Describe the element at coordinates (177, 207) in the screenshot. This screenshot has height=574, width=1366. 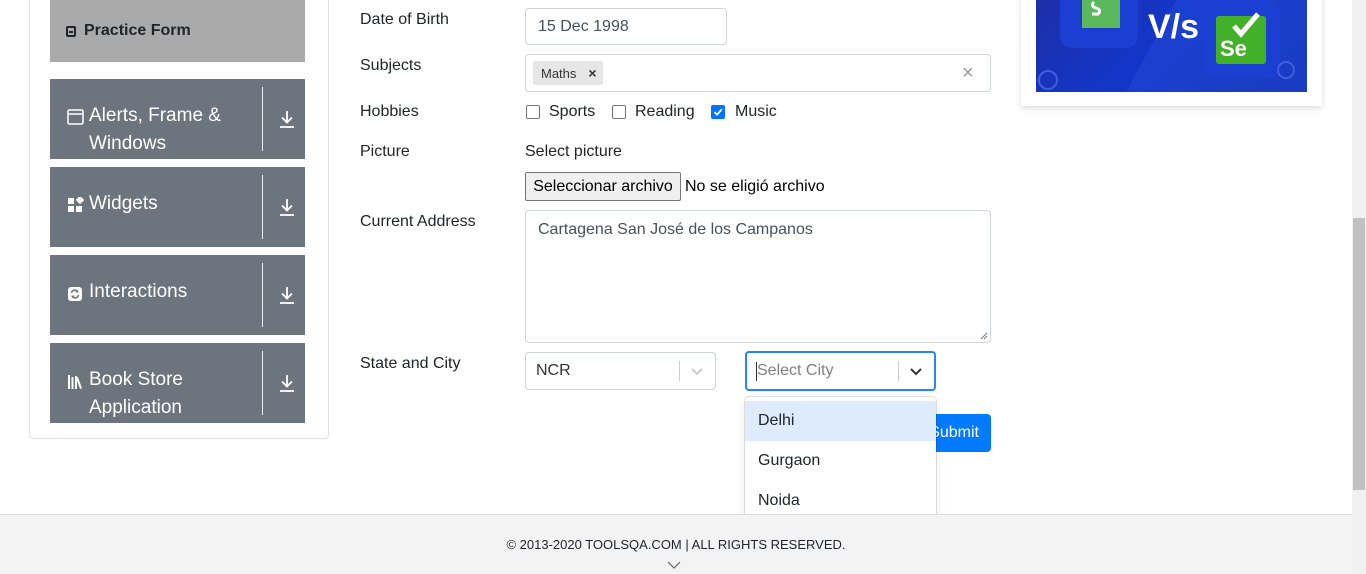
I see `sidebar-group-widgets: Widgets` at that location.